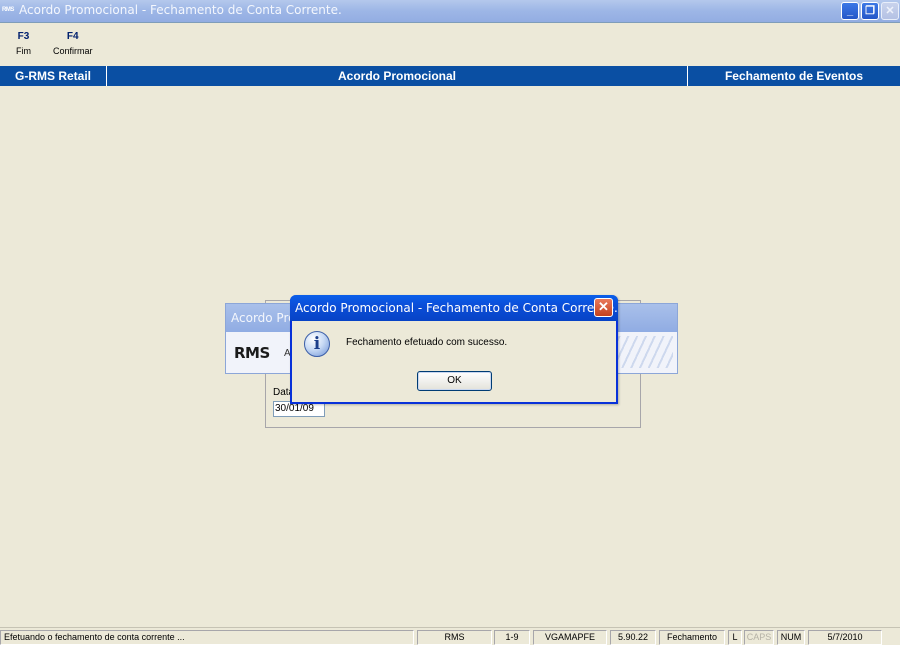 The height and width of the screenshot is (645, 900). I want to click on f3-fim-button: F3 Fim, so click(23, 43).